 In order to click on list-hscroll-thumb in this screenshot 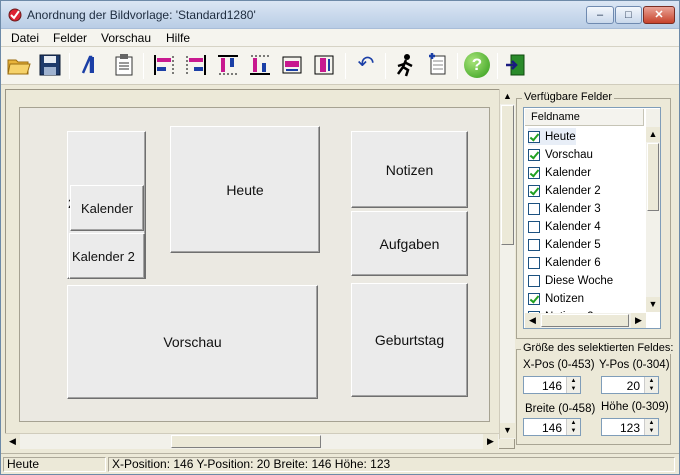, I will do `click(585, 320)`.